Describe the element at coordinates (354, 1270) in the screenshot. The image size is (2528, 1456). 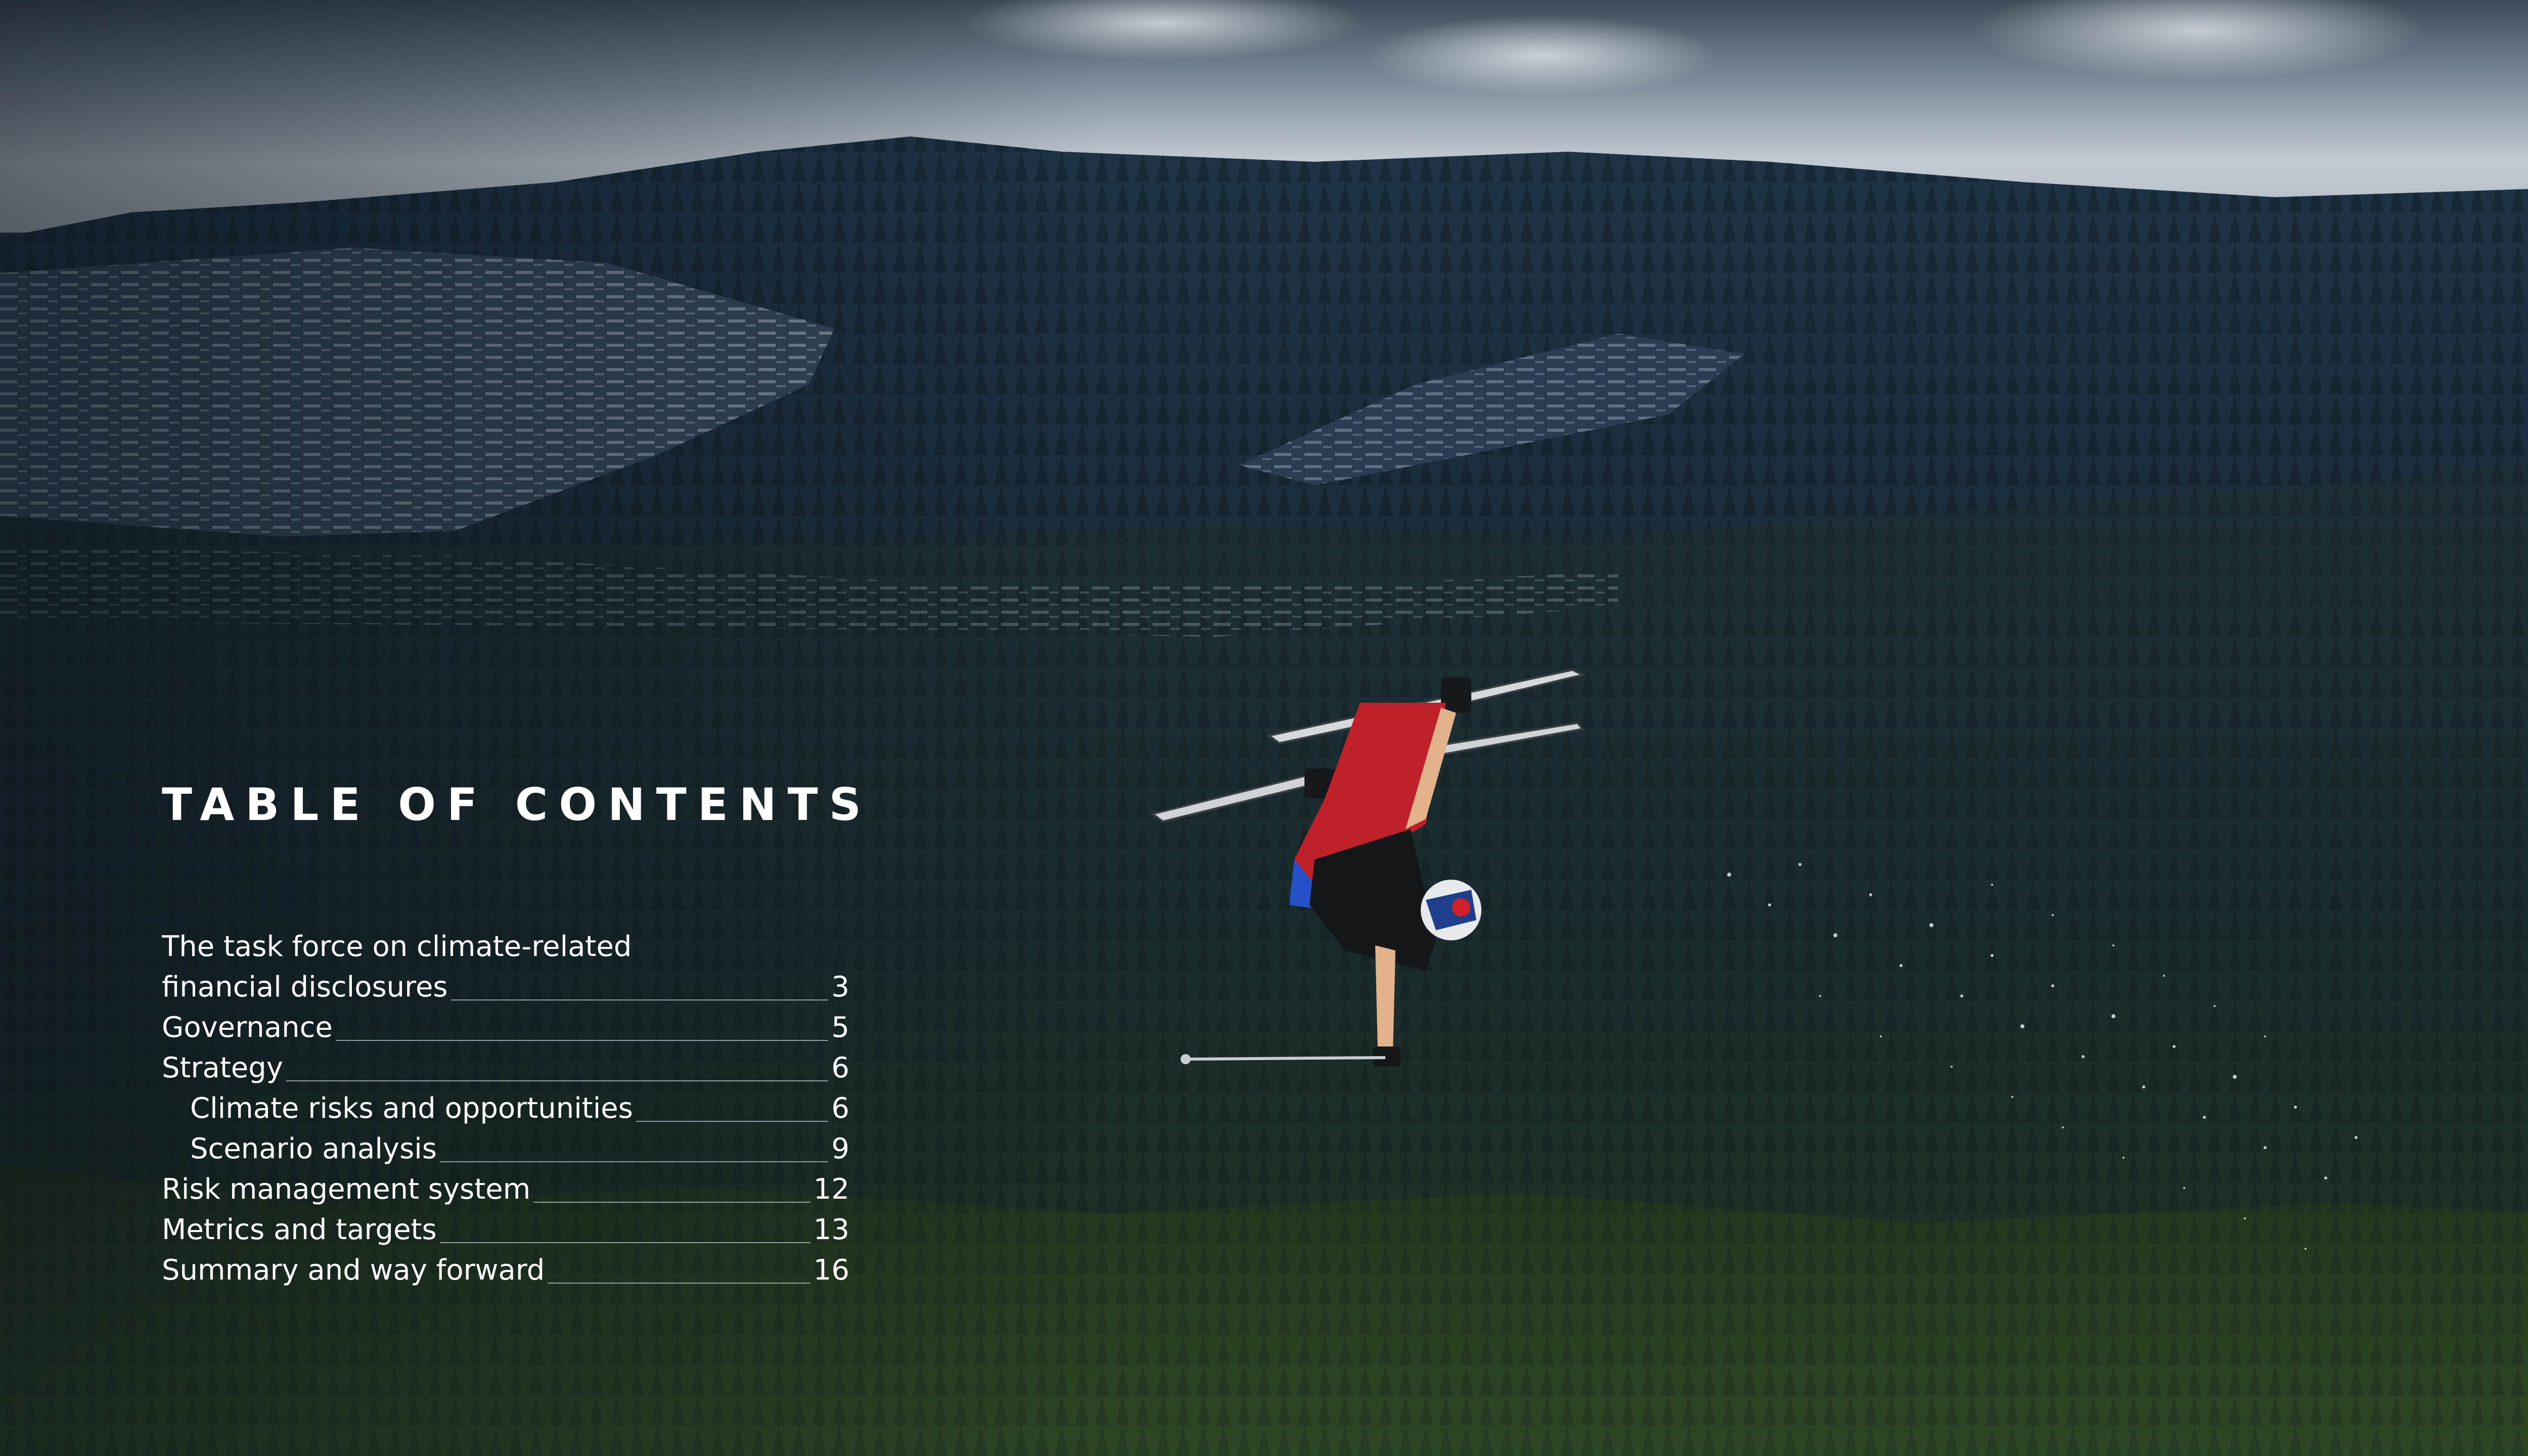
I see `toc-entry-label: Summary and way forward` at that location.